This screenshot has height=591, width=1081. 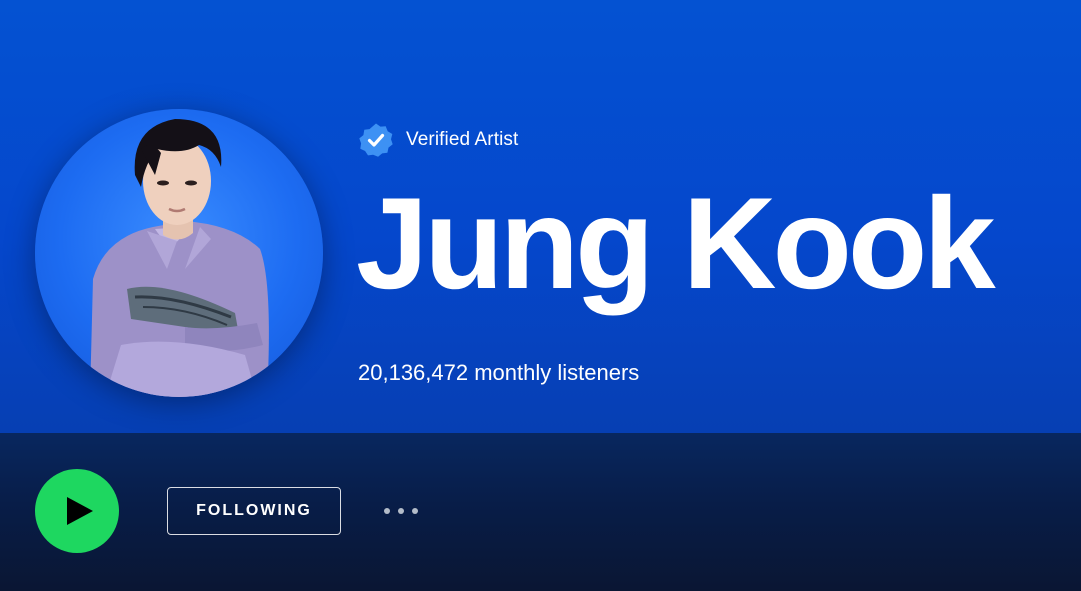 I want to click on play-button, so click(x=77, y=511).